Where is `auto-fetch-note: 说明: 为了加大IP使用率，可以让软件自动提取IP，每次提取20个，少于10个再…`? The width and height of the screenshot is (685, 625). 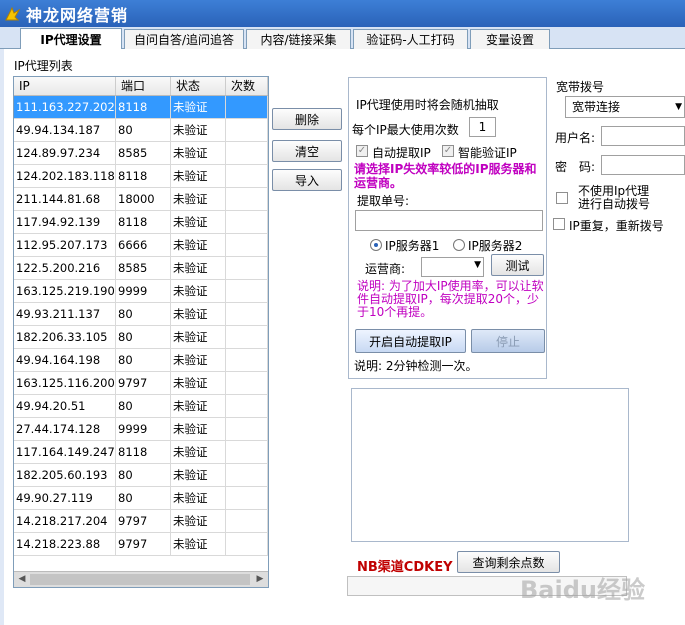
auto-fetch-note: 说明: 为了加大IP使用率，可以让软件自动提取IP，每次提取20个，少于10个再… is located at coordinates (450, 299).